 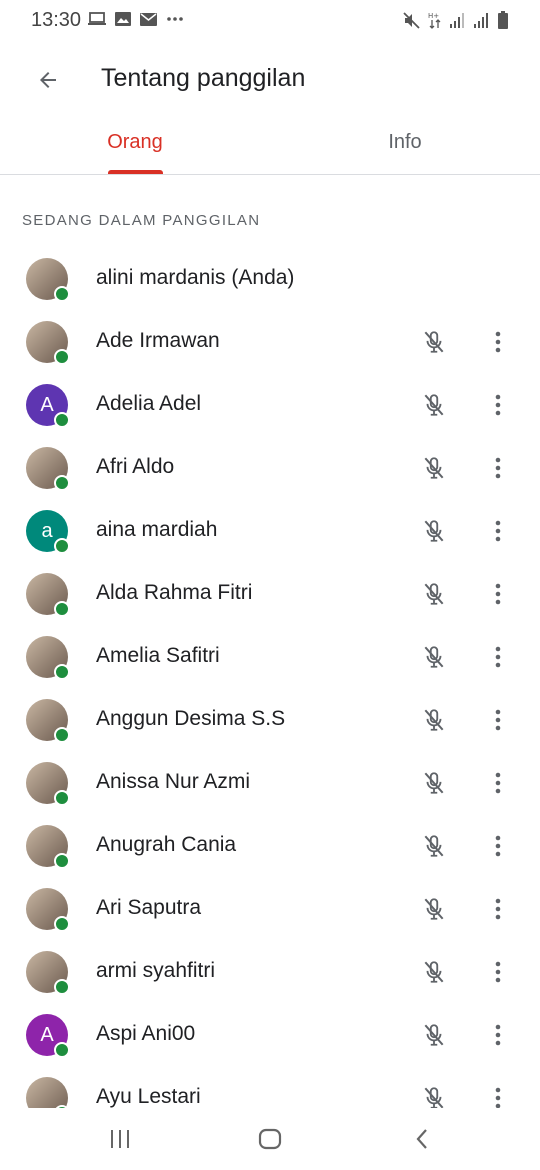 I want to click on home-icon, so click(x=270, y=1139).